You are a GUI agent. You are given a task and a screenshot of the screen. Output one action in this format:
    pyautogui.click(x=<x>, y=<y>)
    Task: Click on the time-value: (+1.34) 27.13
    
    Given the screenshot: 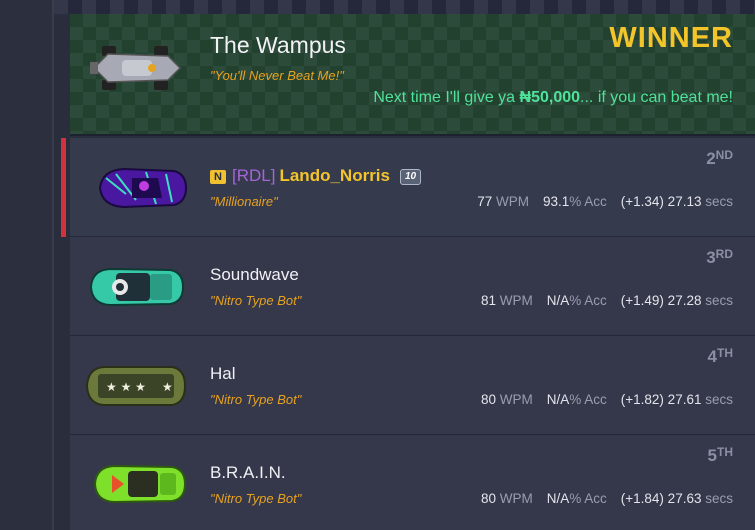 What is the action you would take?
    pyautogui.click(x=661, y=201)
    